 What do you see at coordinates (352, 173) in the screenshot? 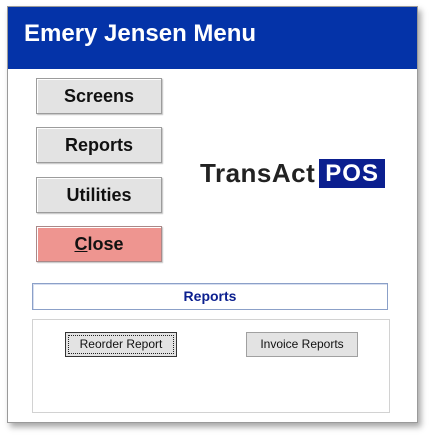
I see `logo-badge: POS` at bounding box center [352, 173].